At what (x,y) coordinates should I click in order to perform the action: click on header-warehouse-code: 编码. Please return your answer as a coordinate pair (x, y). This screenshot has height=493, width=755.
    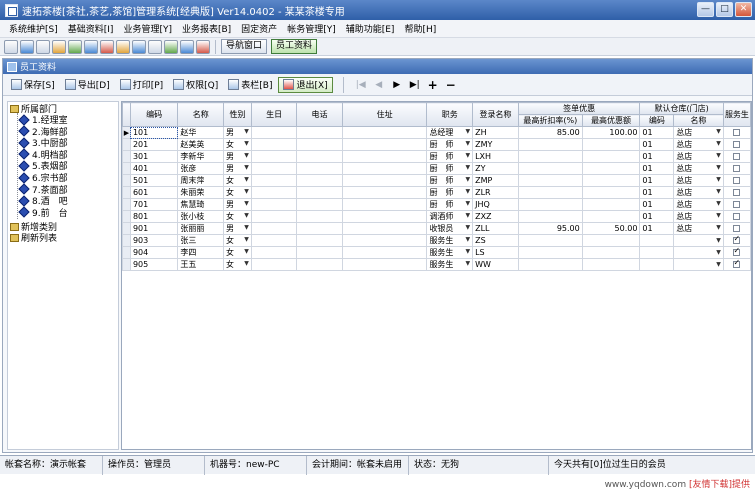
    Looking at the image, I should click on (657, 120).